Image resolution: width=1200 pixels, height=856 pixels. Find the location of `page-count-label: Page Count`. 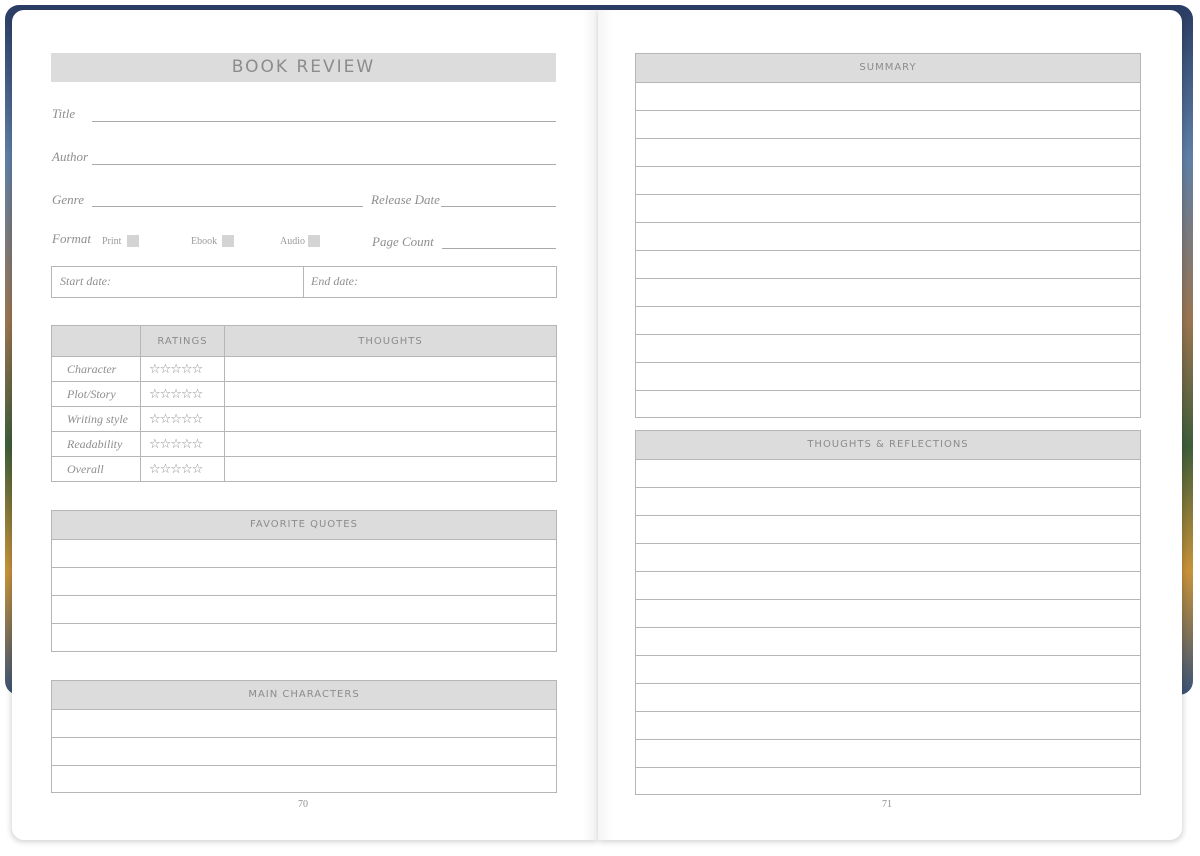

page-count-label: Page Count is located at coordinates (403, 241).